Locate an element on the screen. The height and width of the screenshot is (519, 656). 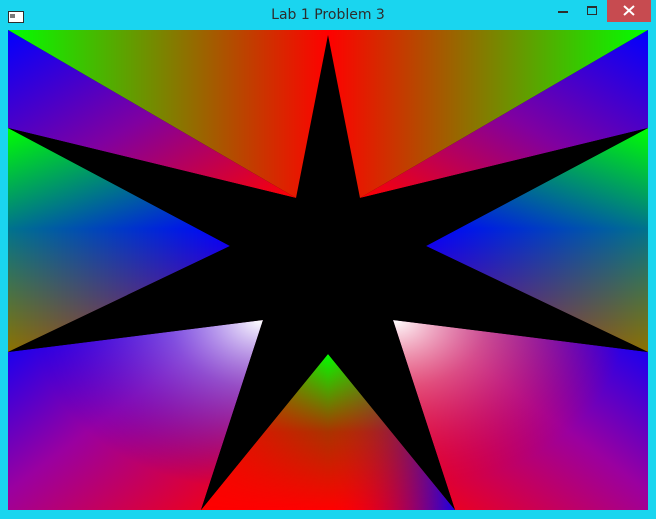
title-bar: Lab 1 Problem 3 is located at coordinates (328, 15).